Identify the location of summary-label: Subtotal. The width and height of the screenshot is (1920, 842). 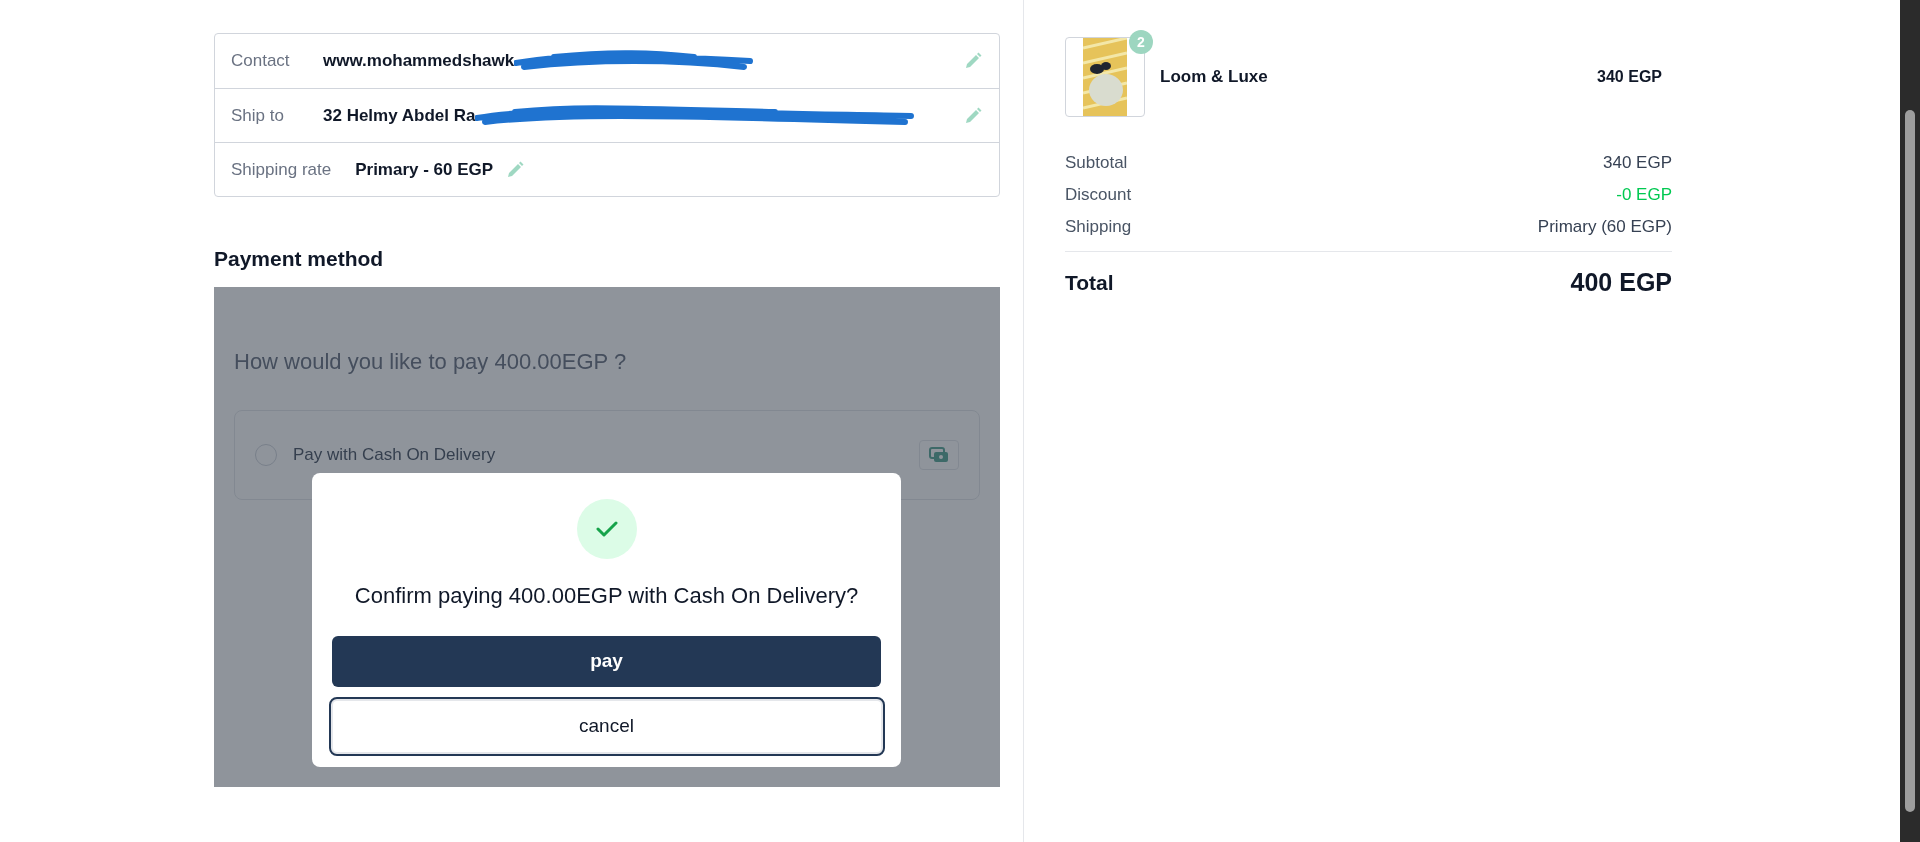
(1096, 163).